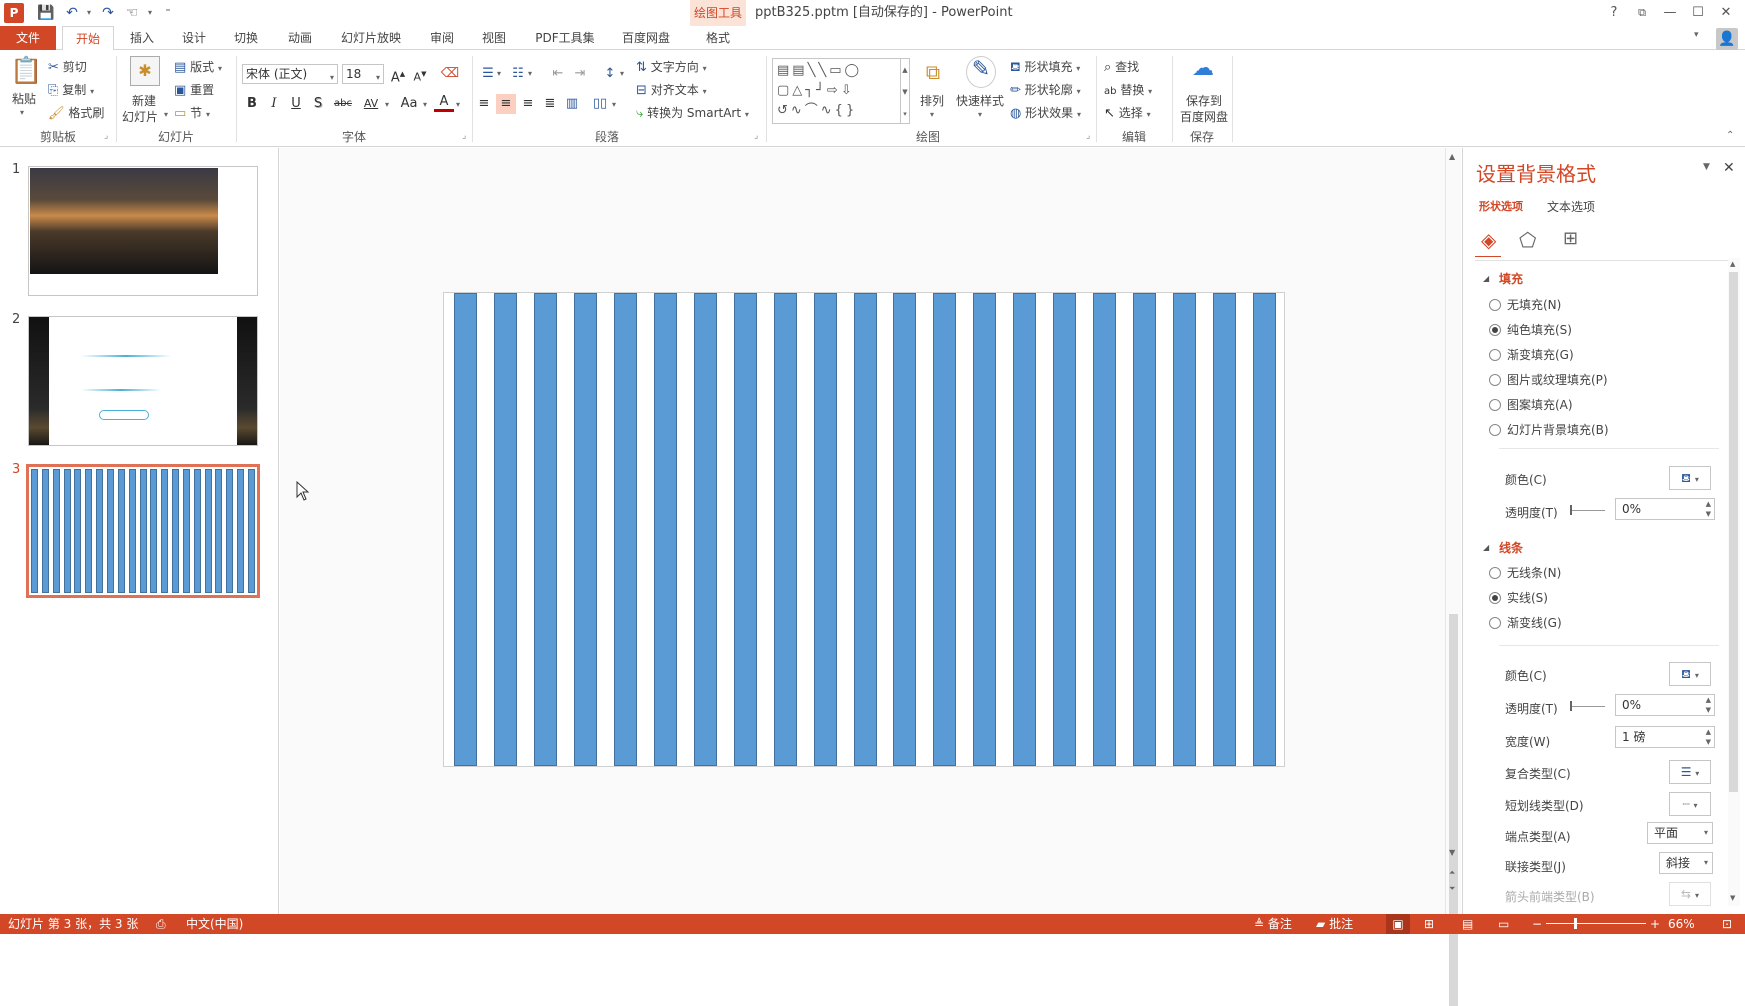 This screenshot has height=1006, width=1745. What do you see at coordinates (450, 74) in the screenshot?
I see `clear-formatting-icon: ⌫` at bounding box center [450, 74].